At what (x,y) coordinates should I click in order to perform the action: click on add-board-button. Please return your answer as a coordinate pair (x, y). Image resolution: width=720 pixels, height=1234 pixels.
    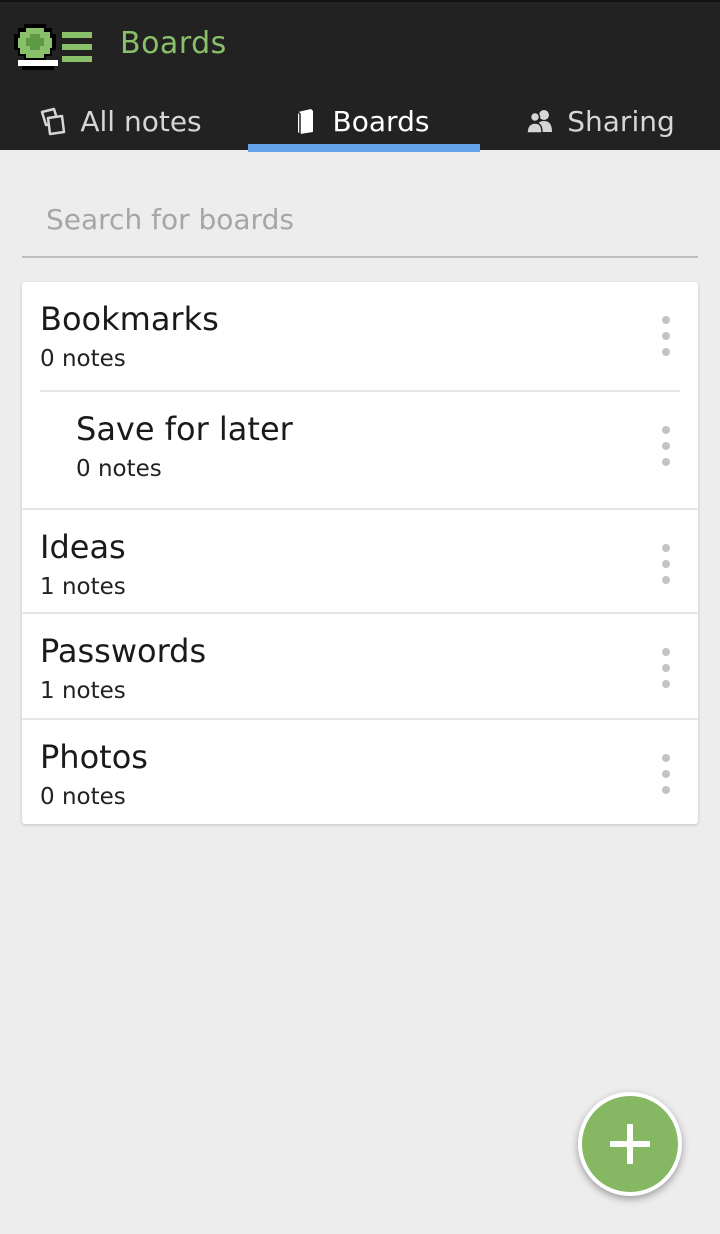
    Looking at the image, I should click on (630, 1144).